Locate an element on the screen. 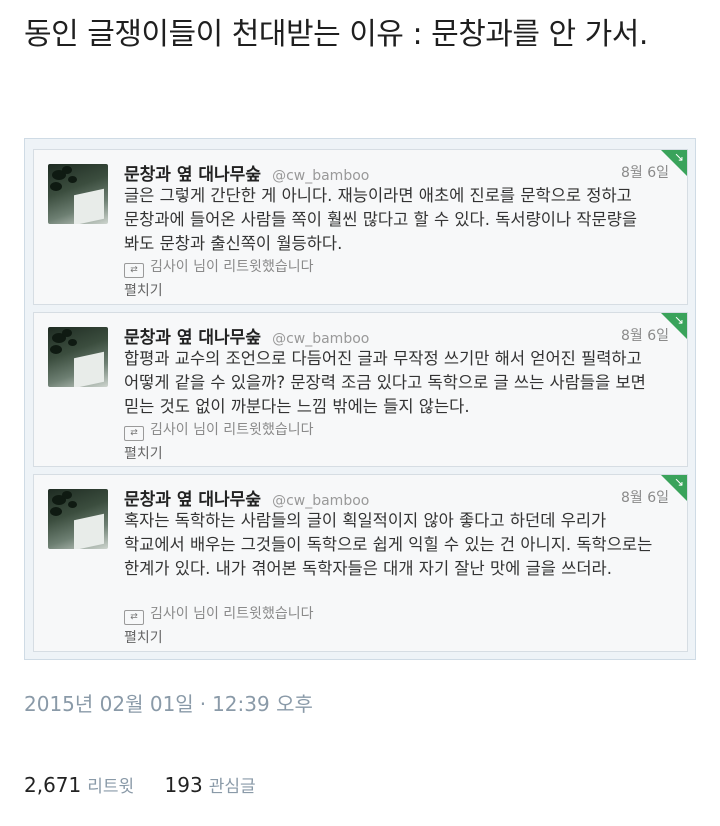 This screenshot has height=826, width=720. post-title: 동인 글쟁이들이 천대받는 이유 : 문창과를 안 가서. is located at coordinates (336, 34).